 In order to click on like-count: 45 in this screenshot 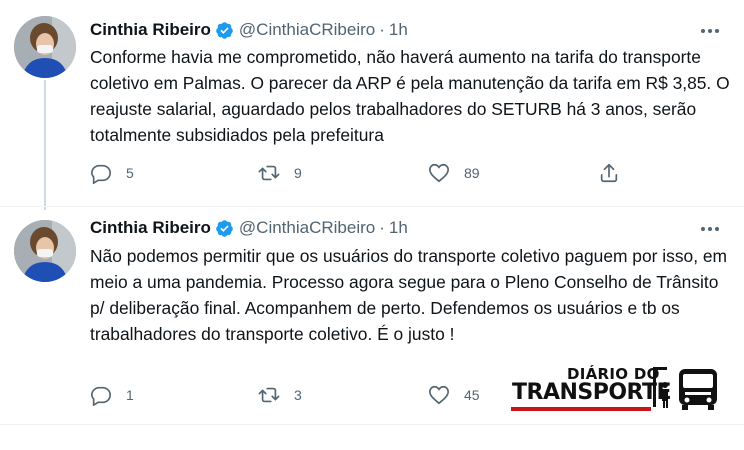, I will do `click(472, 395)`.